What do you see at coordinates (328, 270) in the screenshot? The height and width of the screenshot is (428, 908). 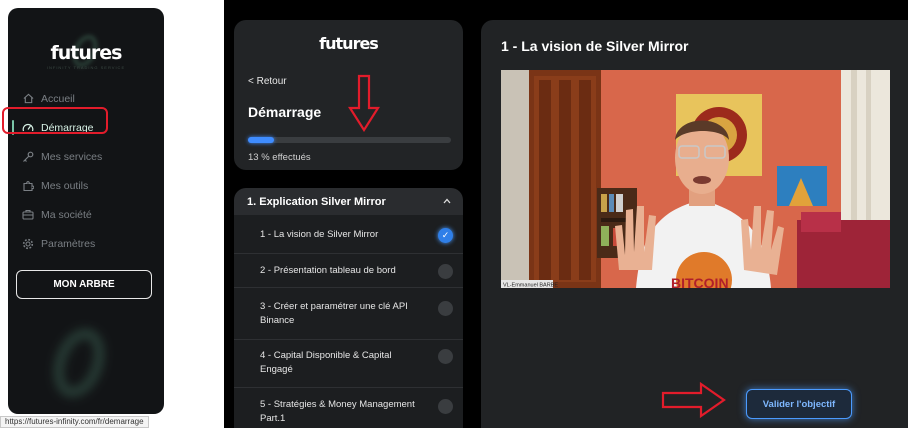 I see `lesson-label: 2 - Présentation tableau de bord` at bounding box center [328, 270].